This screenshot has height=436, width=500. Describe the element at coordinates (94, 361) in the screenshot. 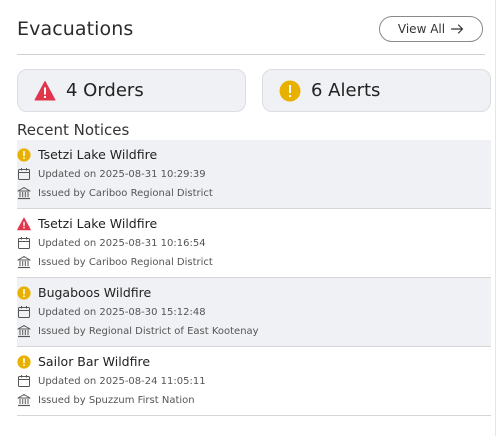

I see `notice-title: Sailor Bar Wildfire` at that location.